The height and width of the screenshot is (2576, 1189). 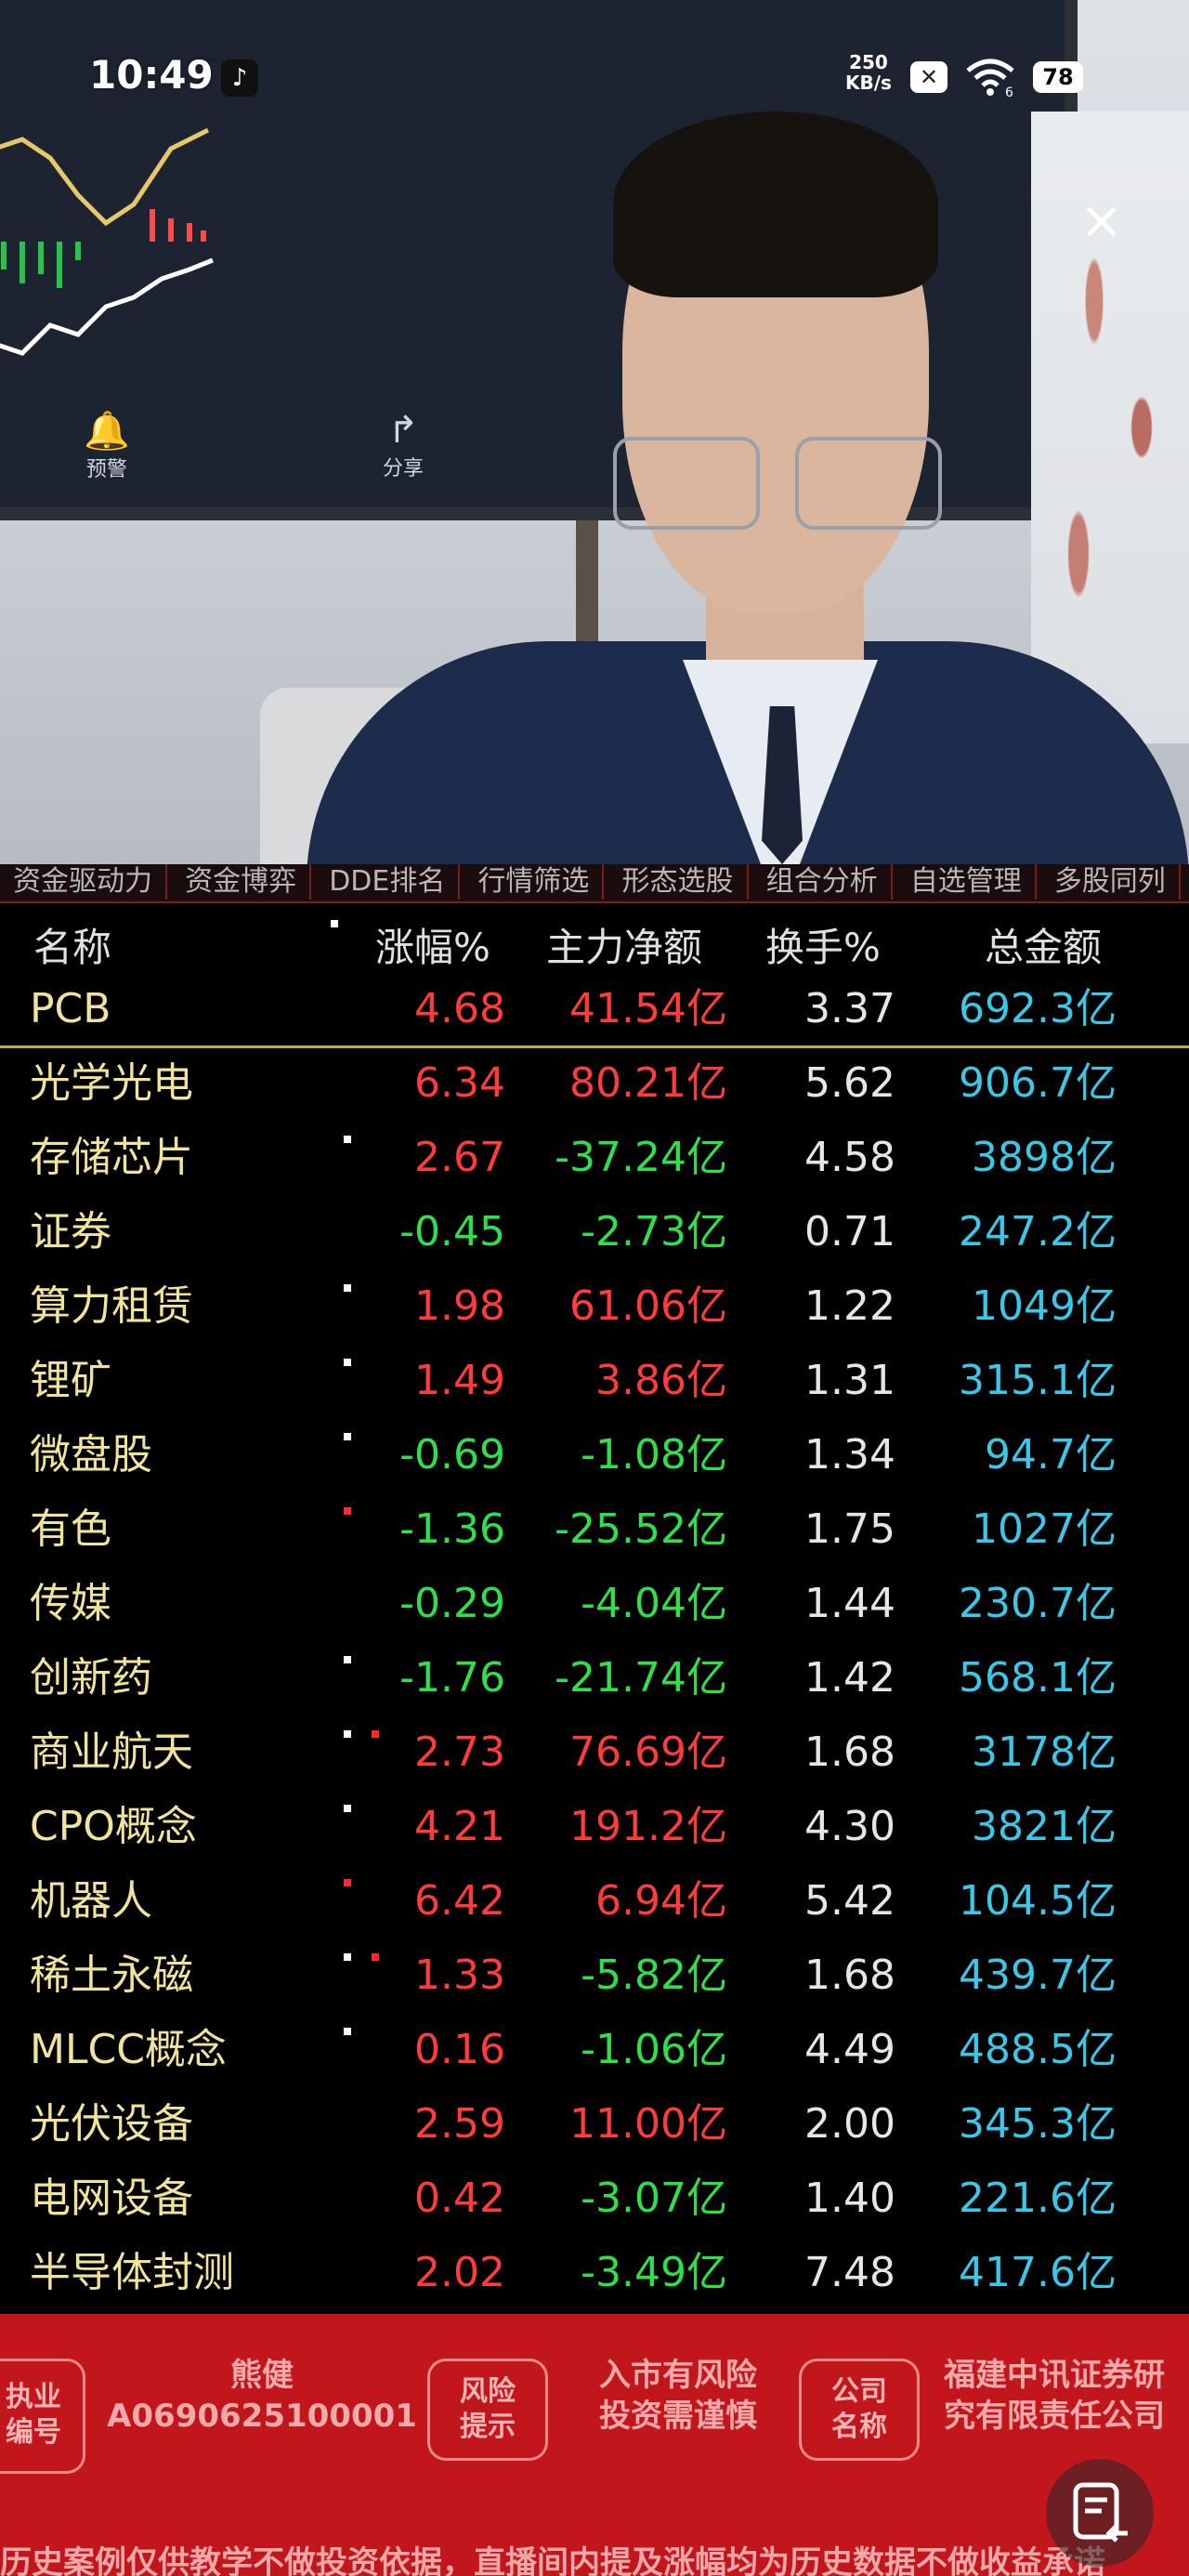 I want to click on table-row: 算力租赁 1.98 61.06亿 1.22 1049亿, so click(x=594, y=1308).